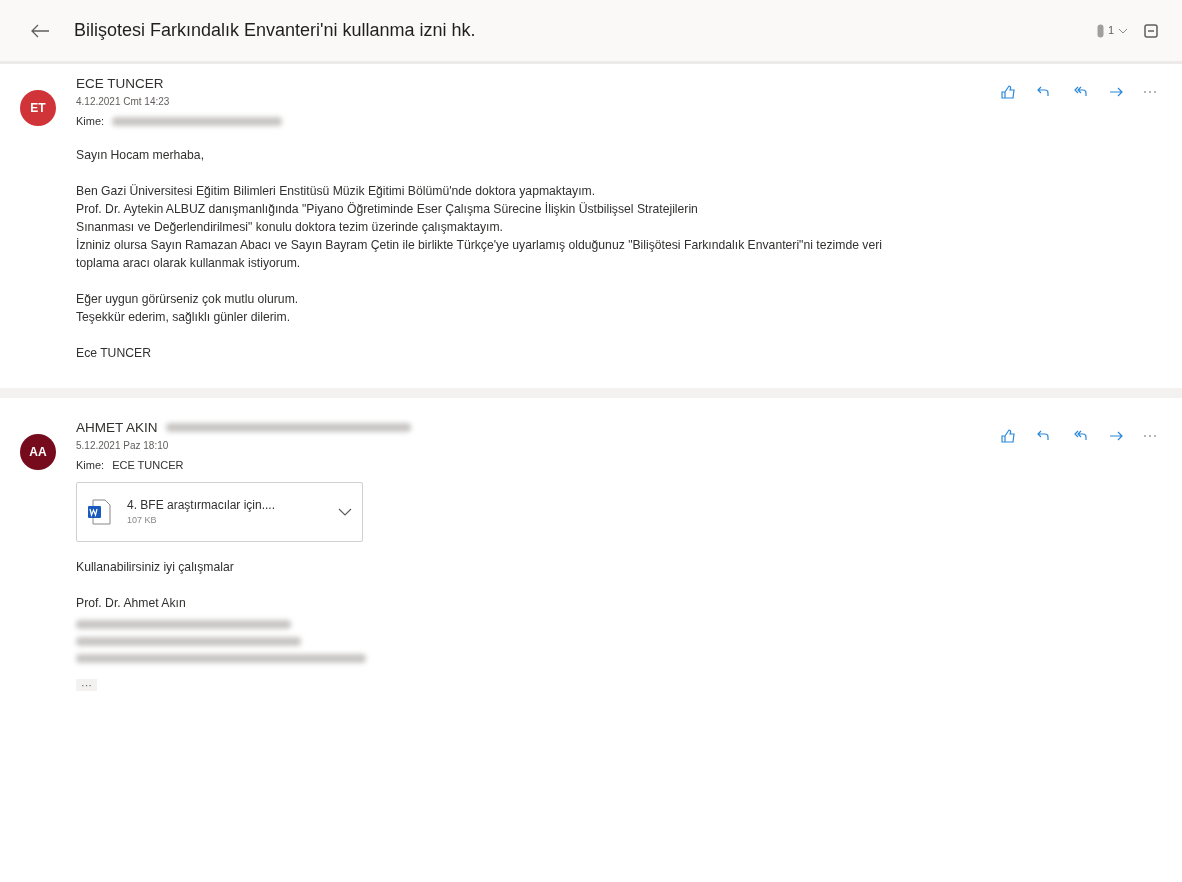  Describe the element at coordinates (155, 567) in the screenshot. I see `body-paragraph: Kullanabilirsiniz iyi çalışmalar` at that location.